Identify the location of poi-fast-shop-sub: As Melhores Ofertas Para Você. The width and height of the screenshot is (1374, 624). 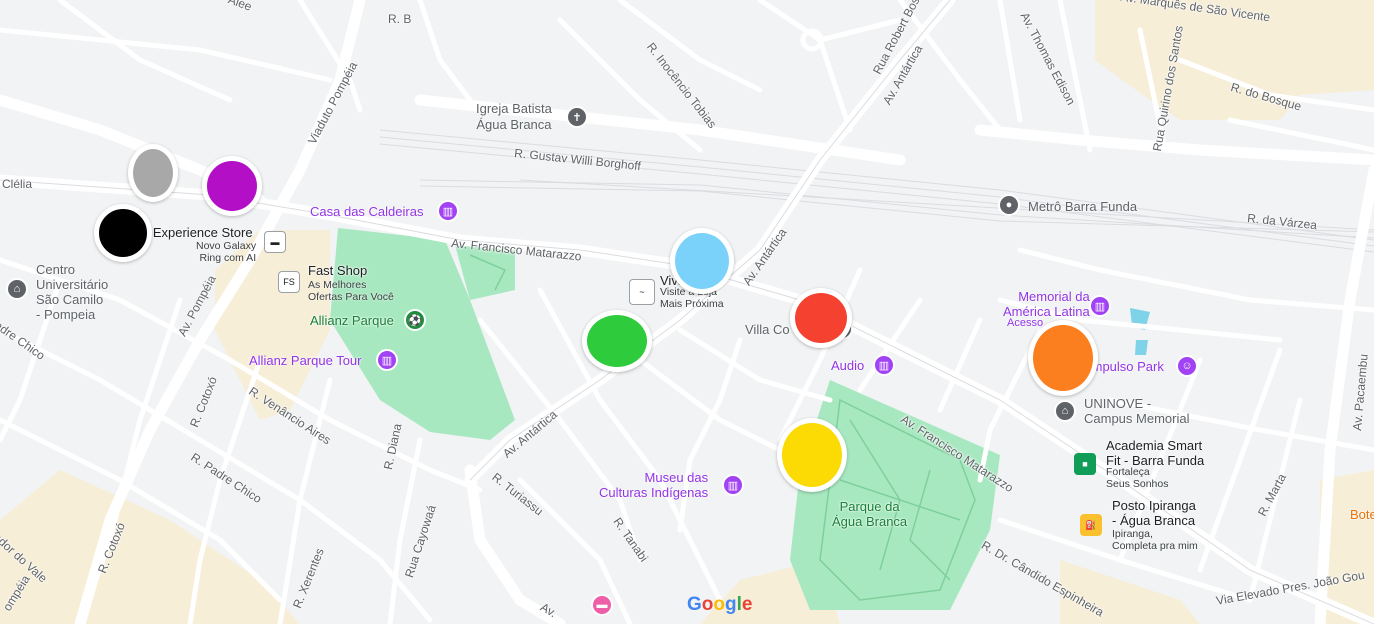
(351, 291).